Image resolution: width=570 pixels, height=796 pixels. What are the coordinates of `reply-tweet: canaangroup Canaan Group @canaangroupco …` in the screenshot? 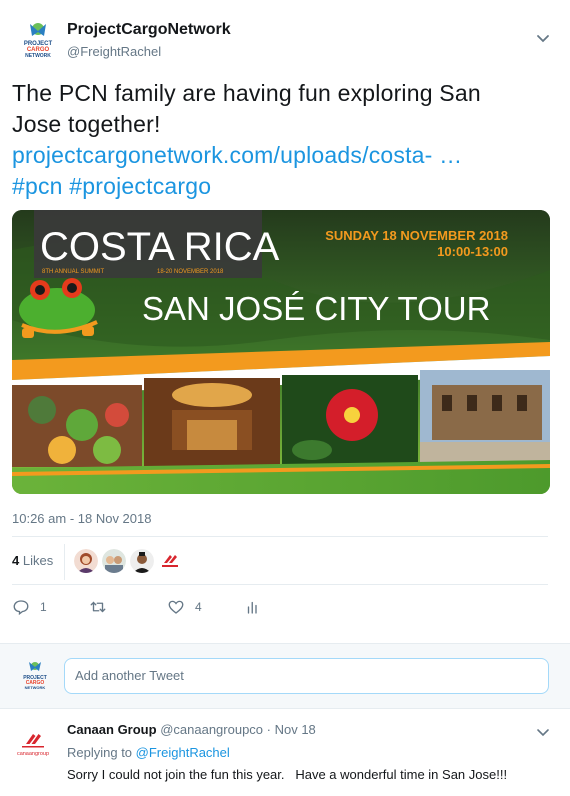 It's located at (285, 753).